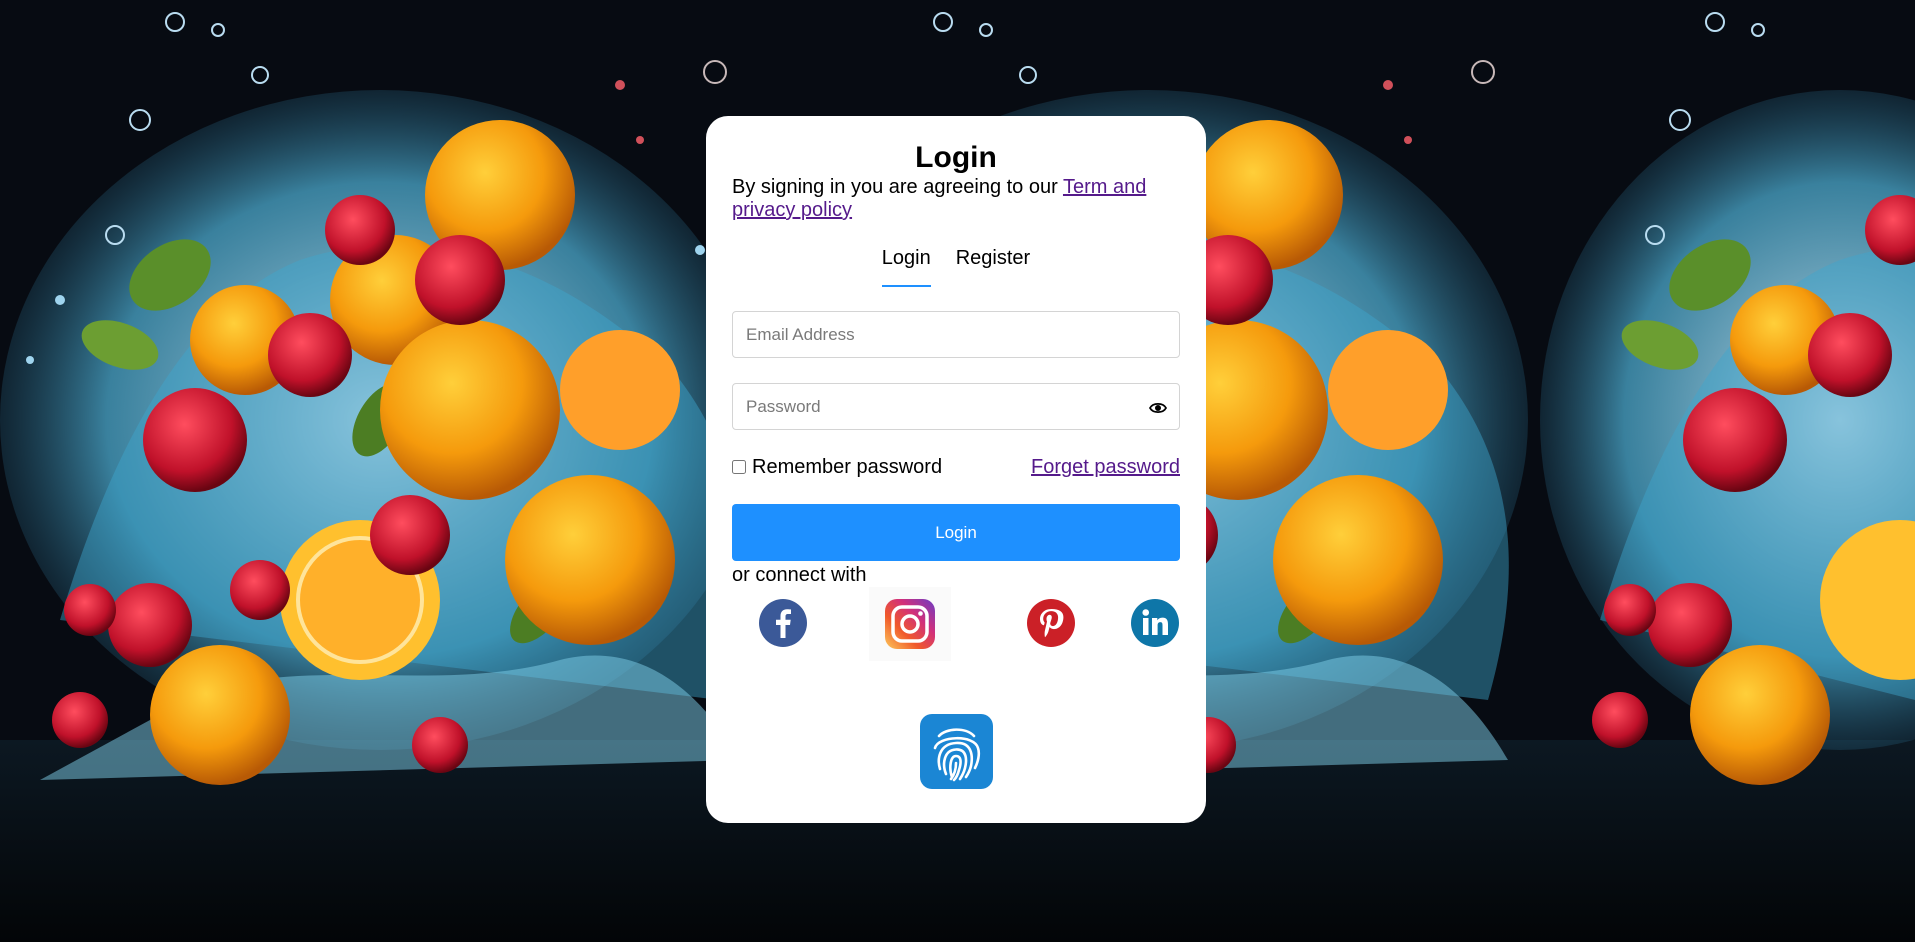  I want to click on remember-label: Remember password, so click(847, 466).